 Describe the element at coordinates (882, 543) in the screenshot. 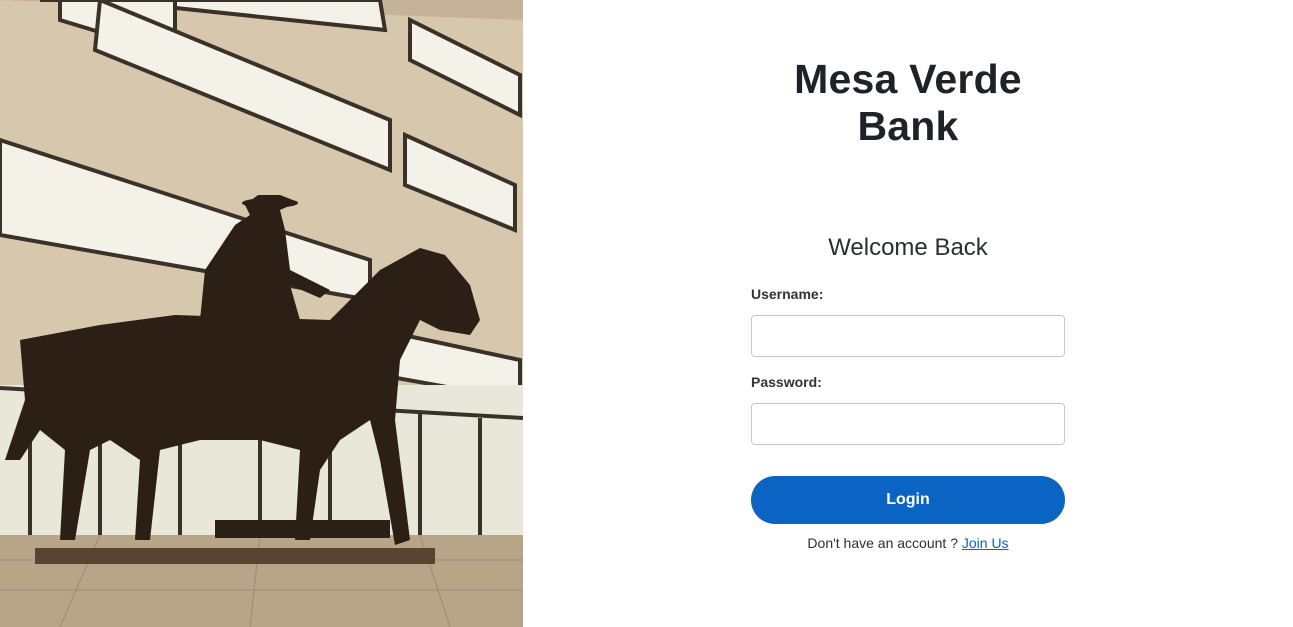

I see `signup-prompt-text: Don't have an account ?` at that location.